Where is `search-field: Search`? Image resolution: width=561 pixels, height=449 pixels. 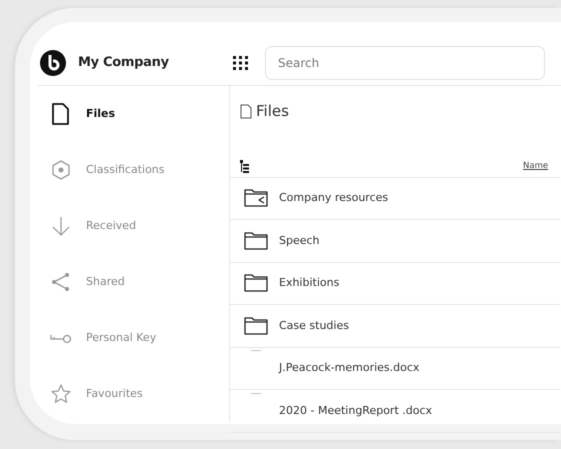 search-field: Search is located at coordinates (405, 63).